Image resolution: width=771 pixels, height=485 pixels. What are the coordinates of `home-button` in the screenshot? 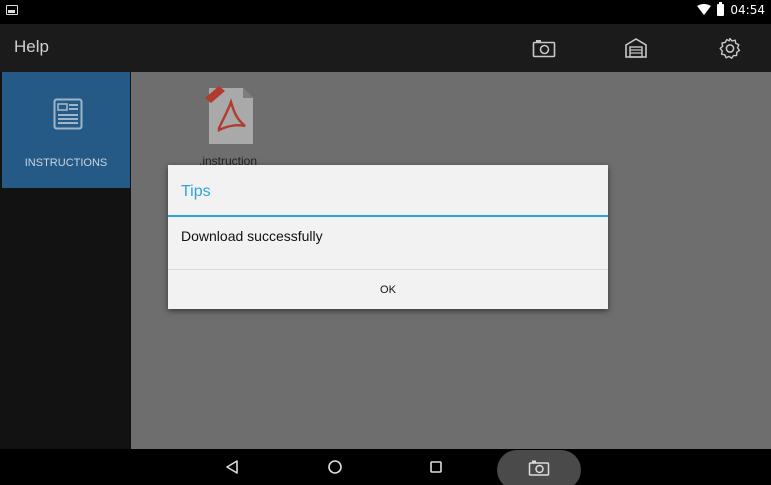 It's located at (335, 467).